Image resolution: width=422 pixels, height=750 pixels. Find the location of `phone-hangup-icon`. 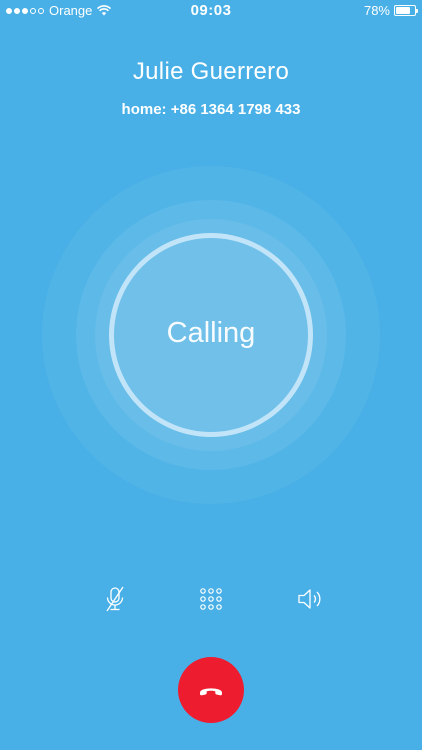

phone-hangup-icon is located at coordinates (211, 692).